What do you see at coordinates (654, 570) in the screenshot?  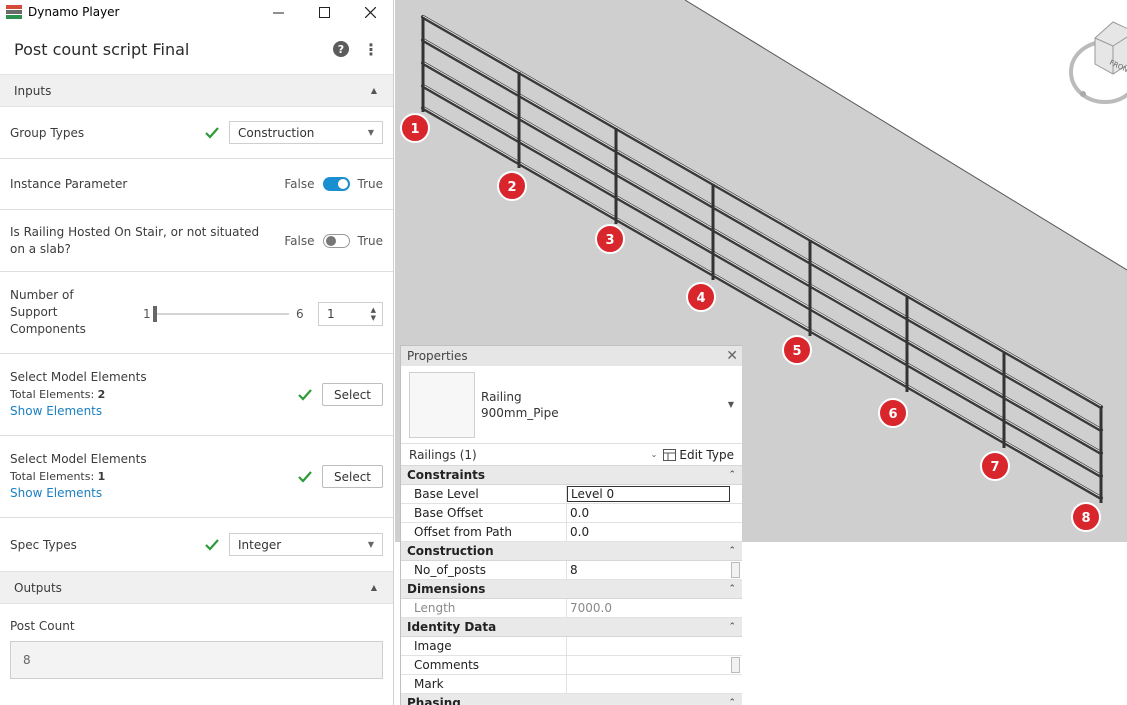 I see `no-of-posts-field: 8` at bounding box center [654, 570].